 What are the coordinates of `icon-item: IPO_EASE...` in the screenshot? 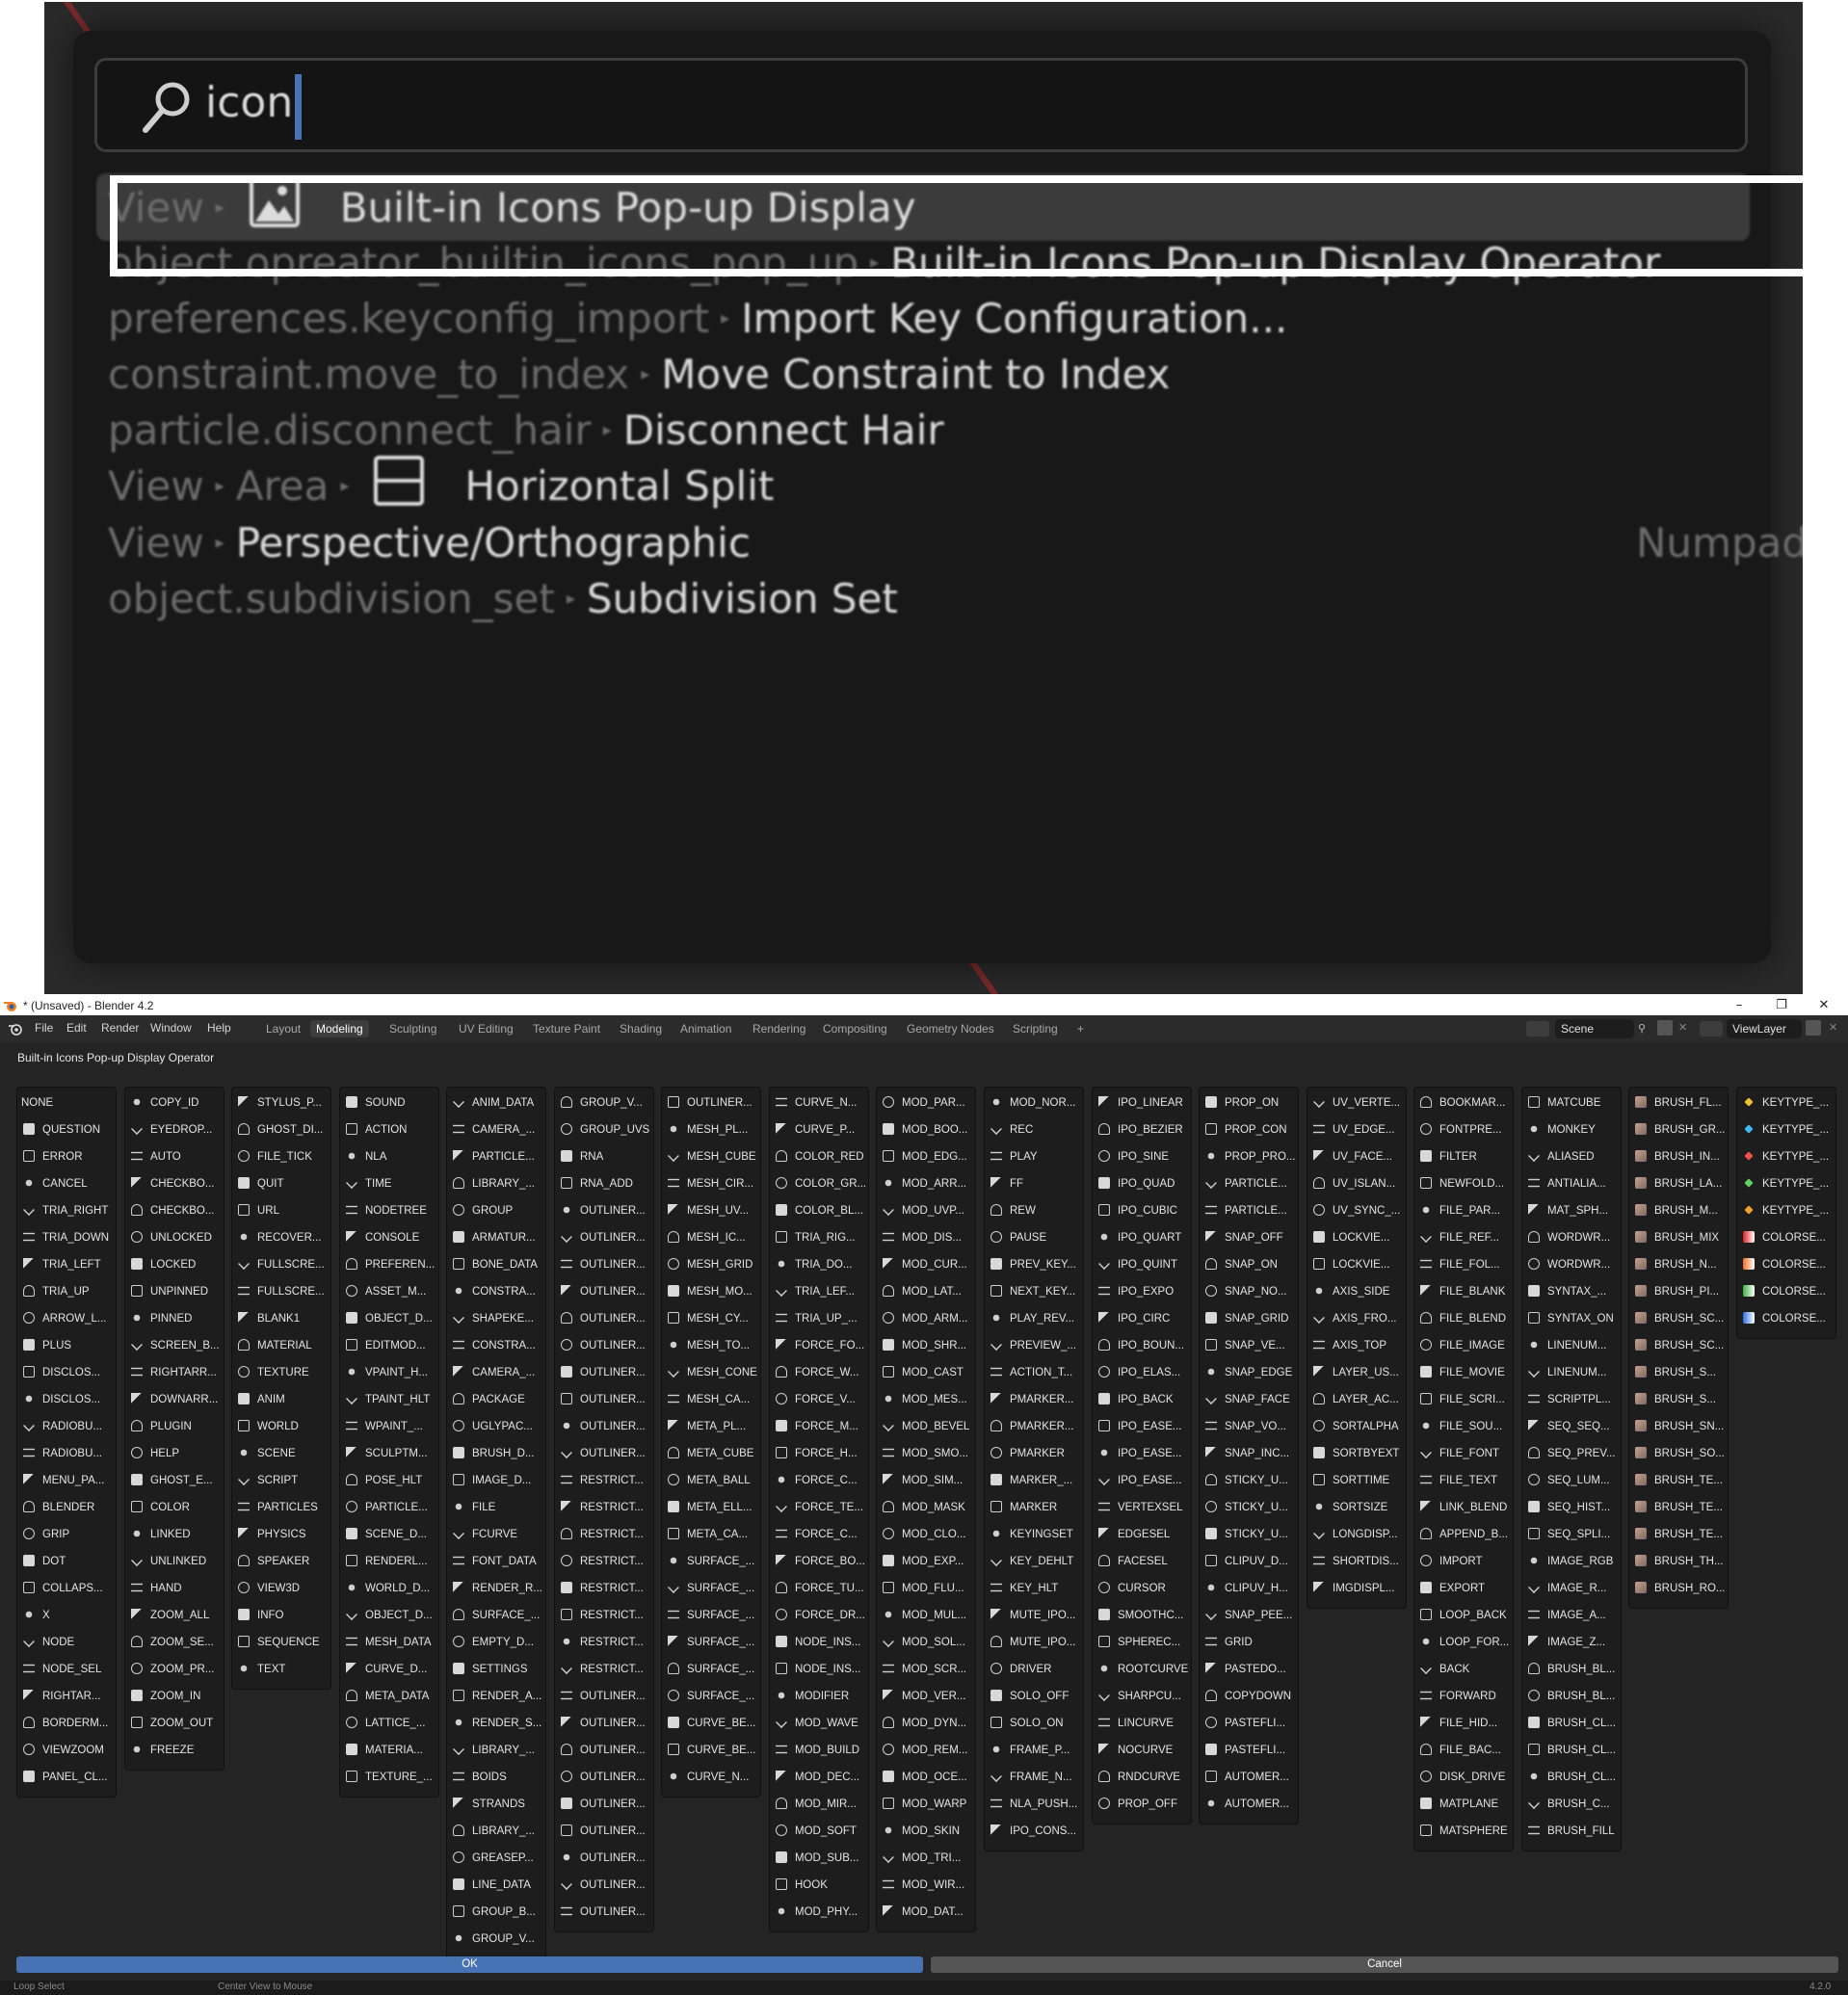 It's located at (1138, 1480).